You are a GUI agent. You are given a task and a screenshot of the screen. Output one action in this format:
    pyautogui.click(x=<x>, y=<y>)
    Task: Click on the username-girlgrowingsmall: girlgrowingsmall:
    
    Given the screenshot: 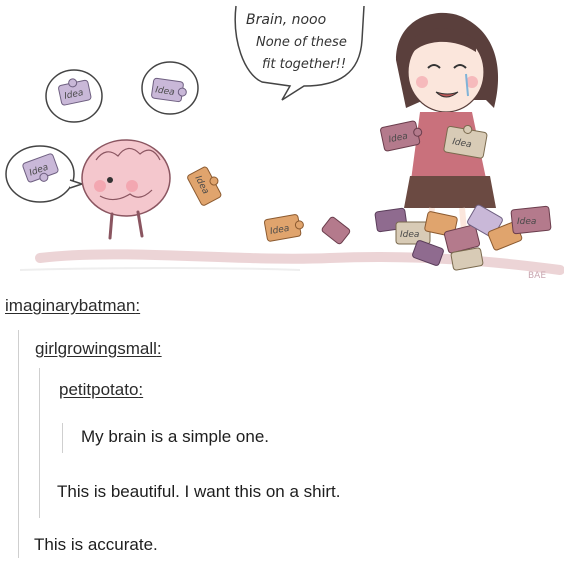 What is the action you would take?
    pyautogui.click(x=98, y=349)
    